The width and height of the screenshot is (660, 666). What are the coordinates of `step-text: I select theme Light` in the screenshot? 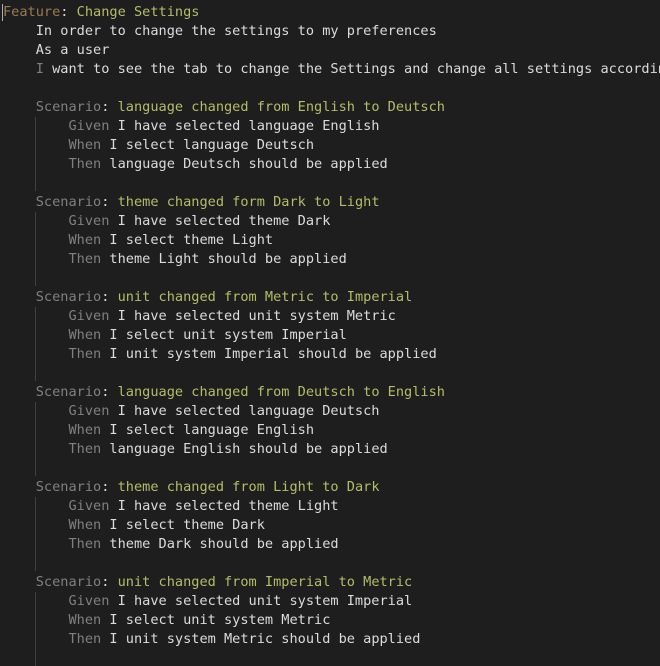 It's located at (191, 240).